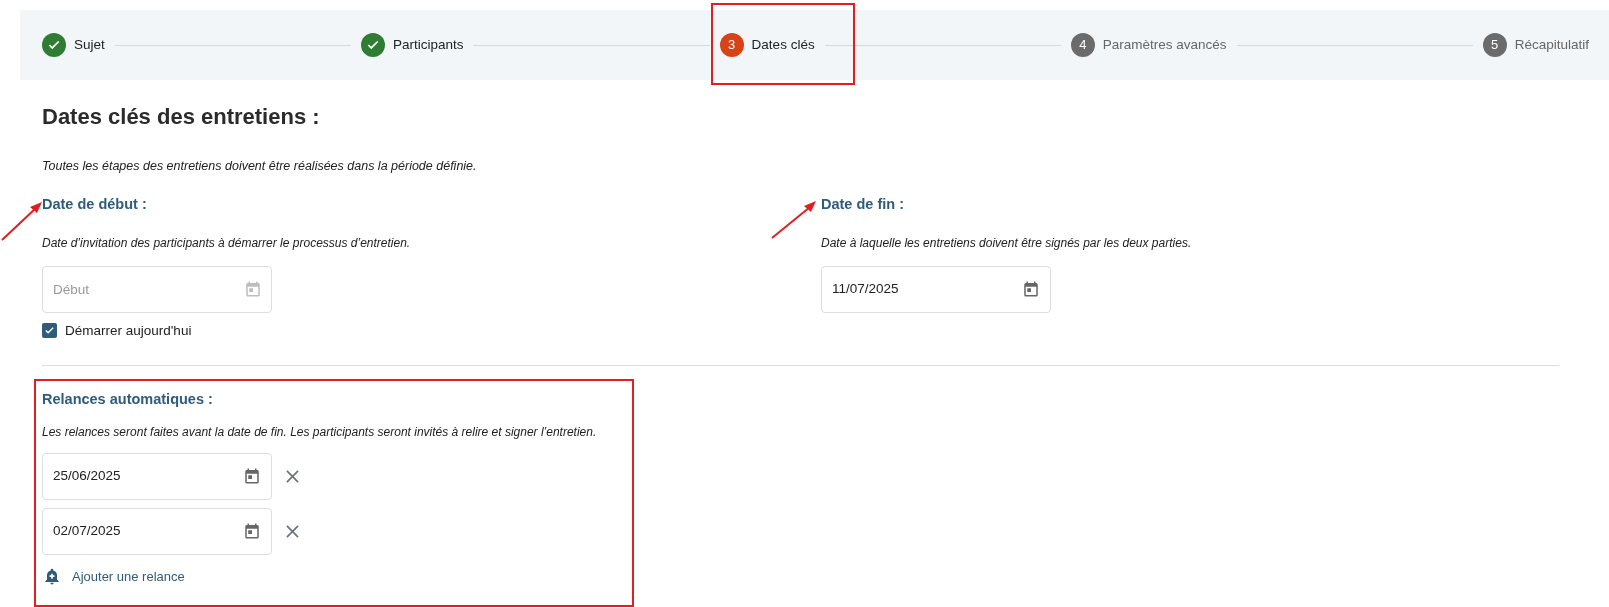 The width and height of the screenshot is (1609, 607). I want to click on step-label: Récapitulatif, so click(1552, 44).